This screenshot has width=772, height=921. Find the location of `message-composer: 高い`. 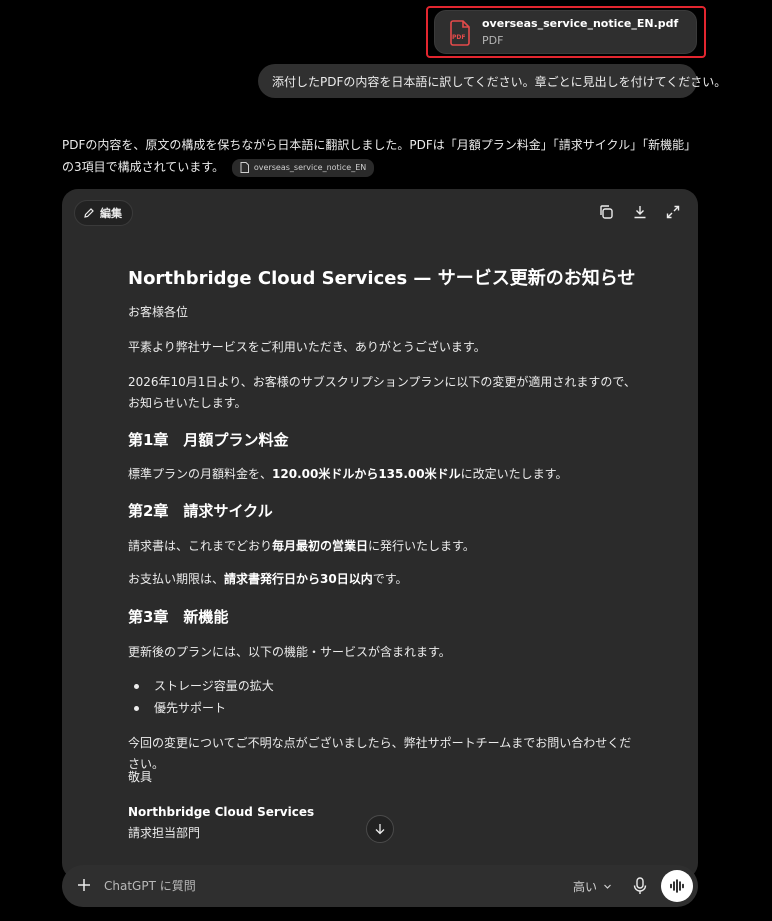

message-composer: 高い is located at coordinates (380, 886).